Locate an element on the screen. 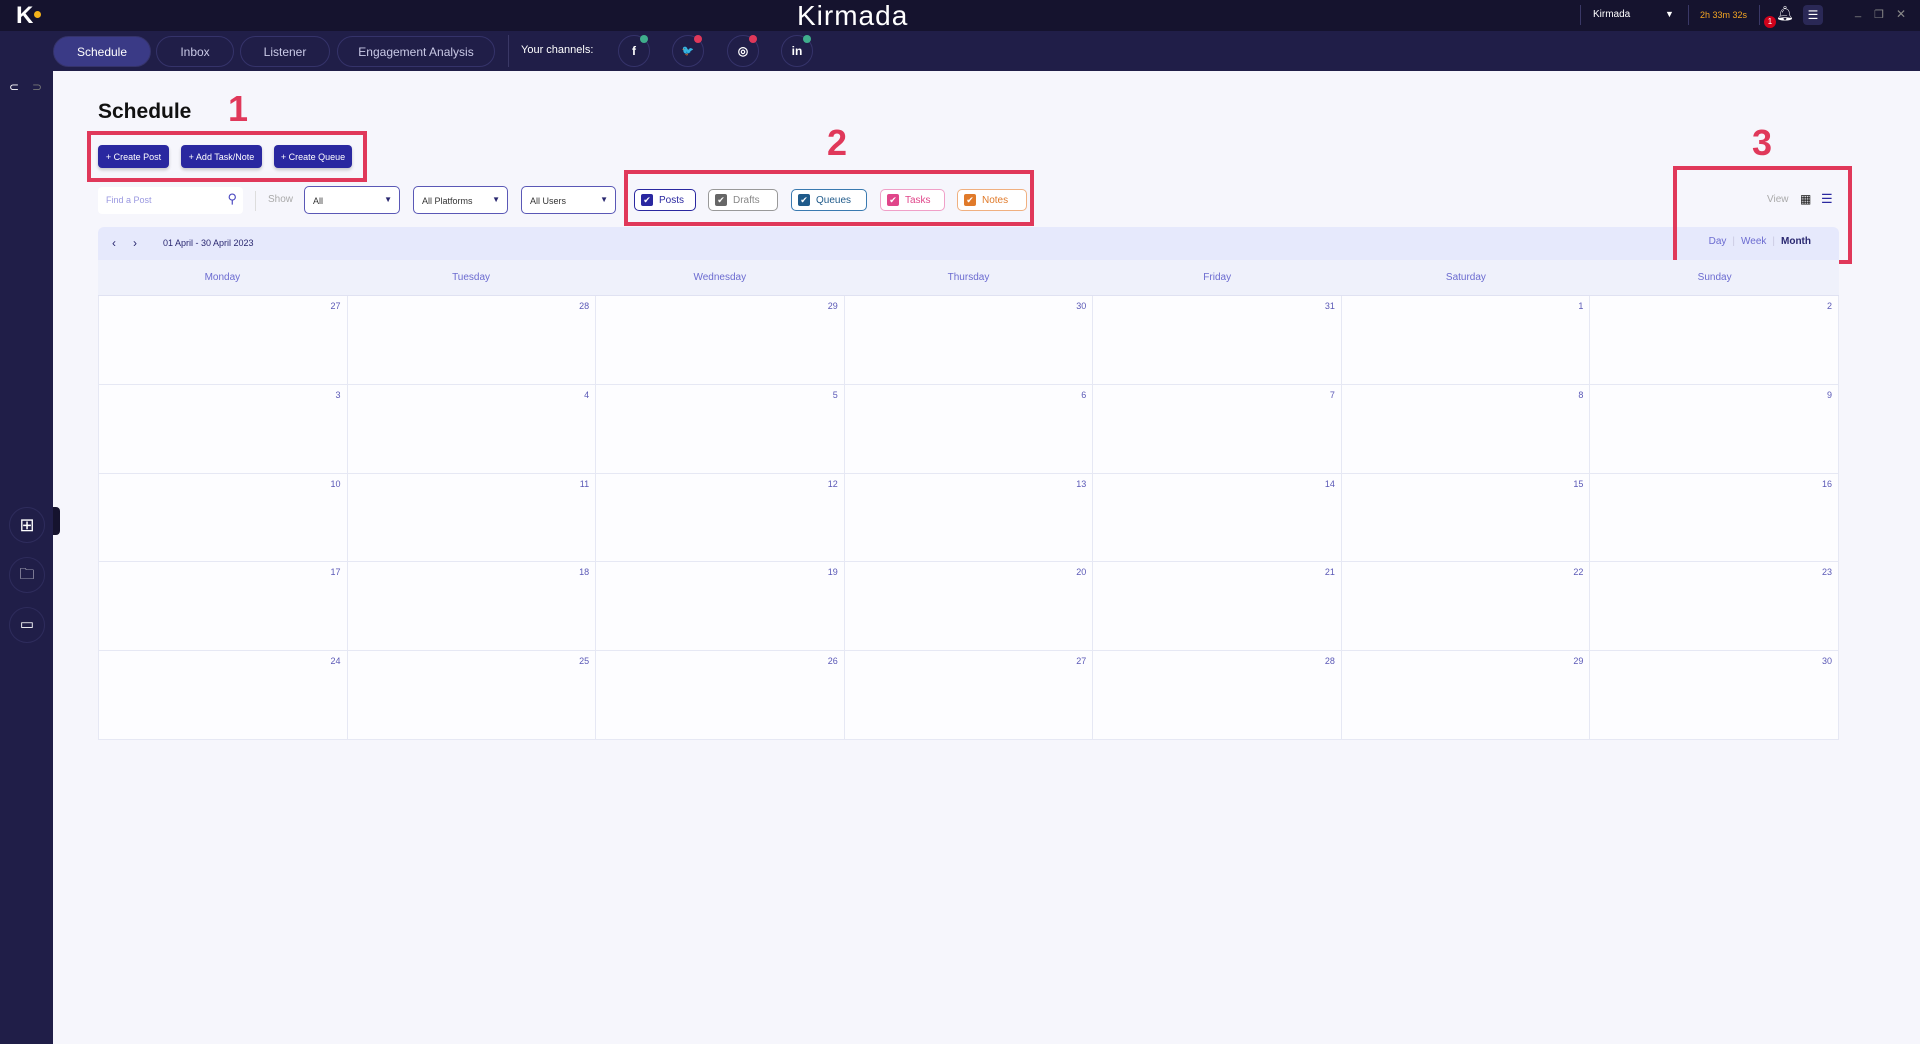 This screenshot has height=1044, width=1920. day-number: 4 is located at coordinates (587, 394).